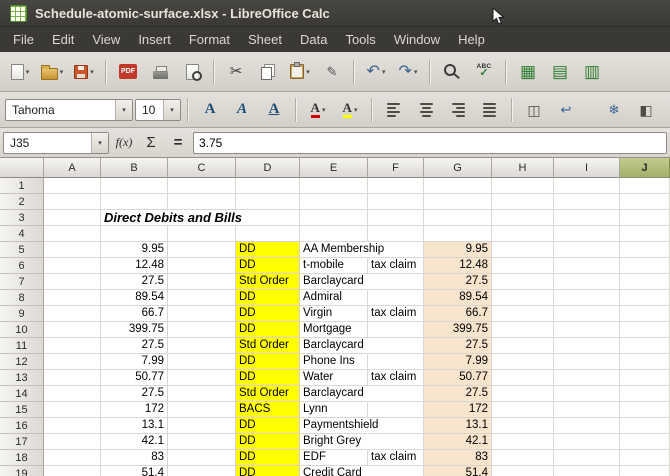  I want to click on cell-D6: DD, so click(268, 266).